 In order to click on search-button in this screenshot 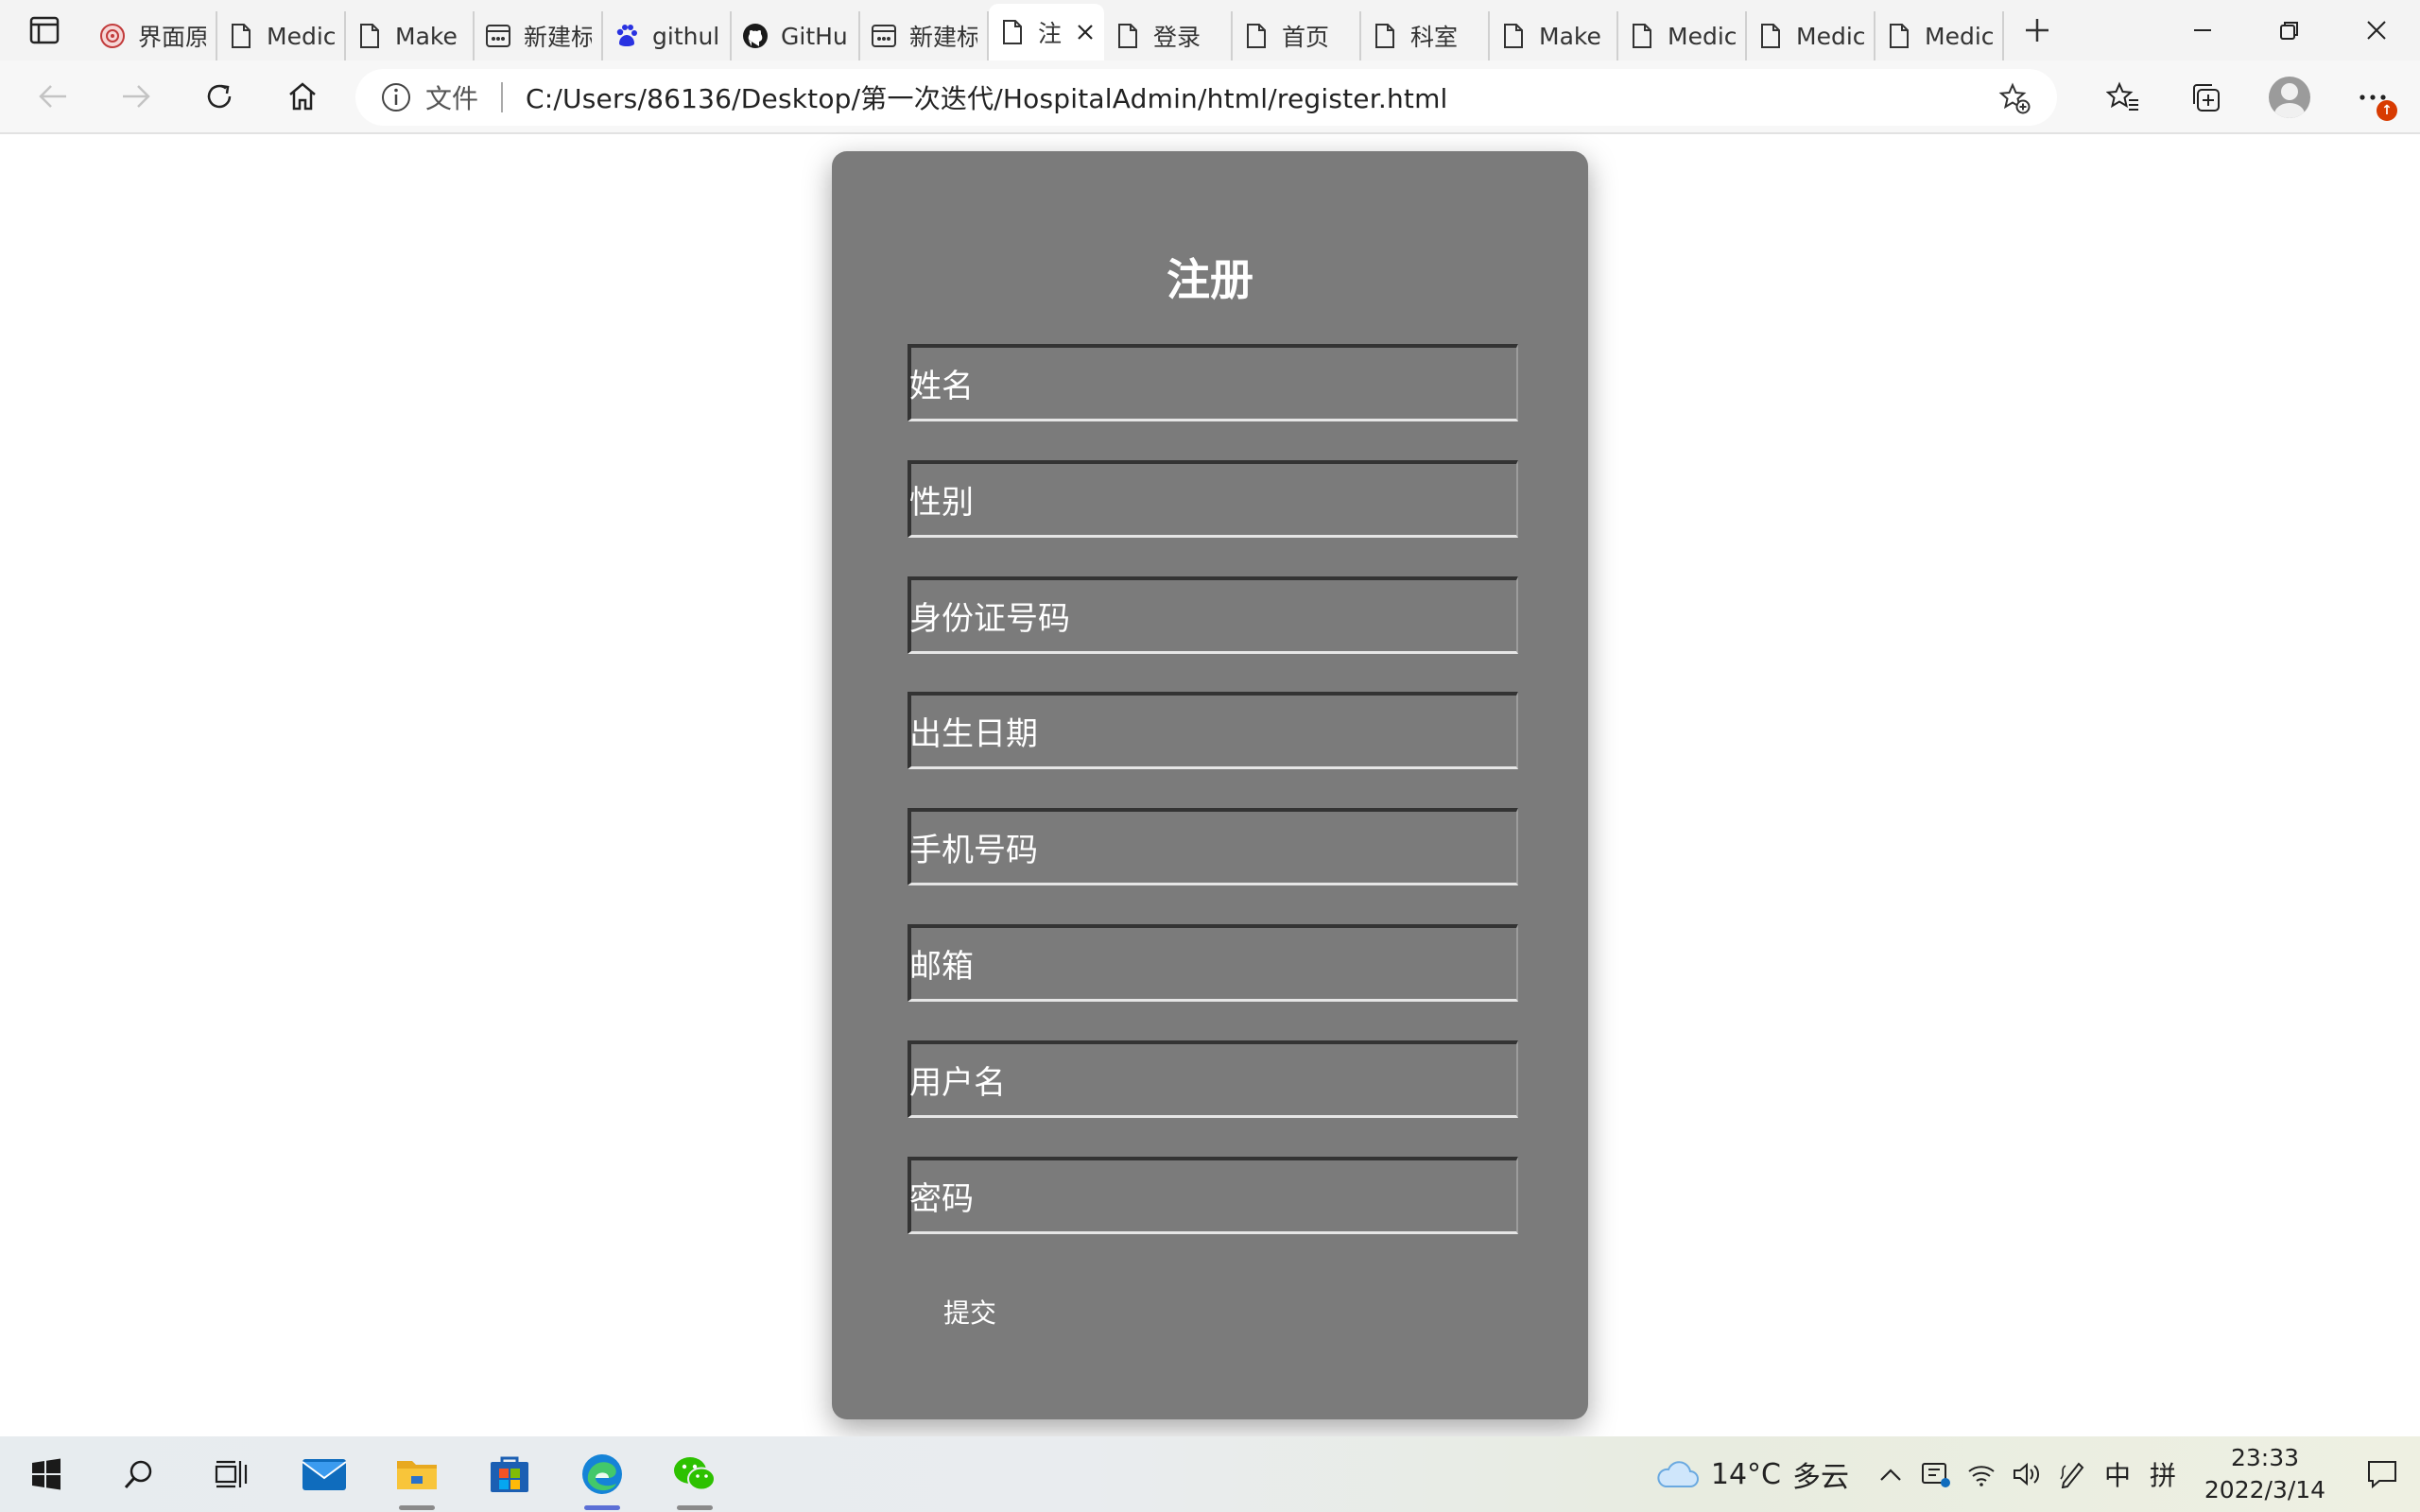, I will do `click(139, 1474)`.